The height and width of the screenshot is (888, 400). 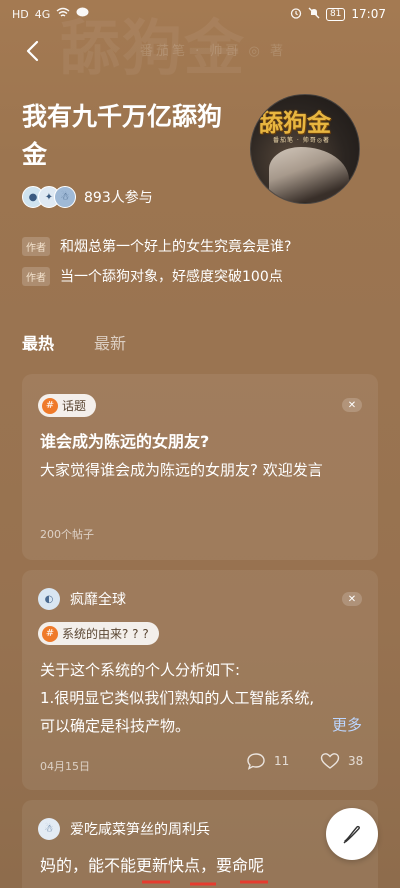 I want to click on avatar: ◐, so click(x=49, y=599).